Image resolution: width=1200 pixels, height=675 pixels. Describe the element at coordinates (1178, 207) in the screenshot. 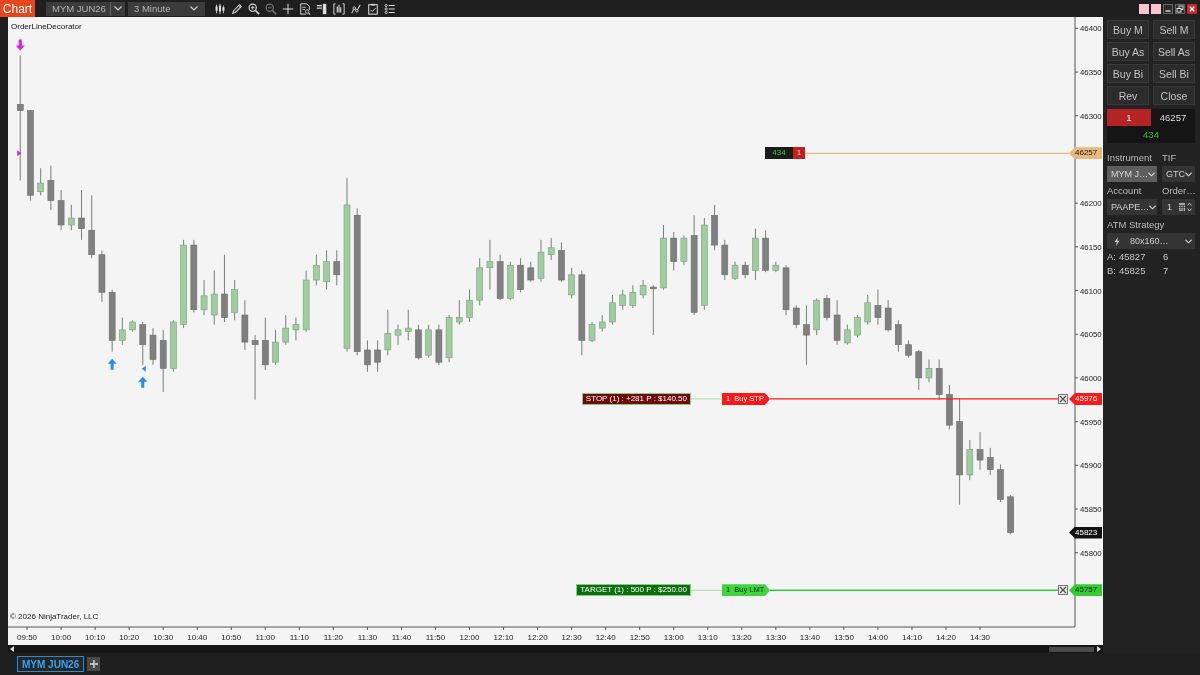

I see `quantity-field: 1` at that location.